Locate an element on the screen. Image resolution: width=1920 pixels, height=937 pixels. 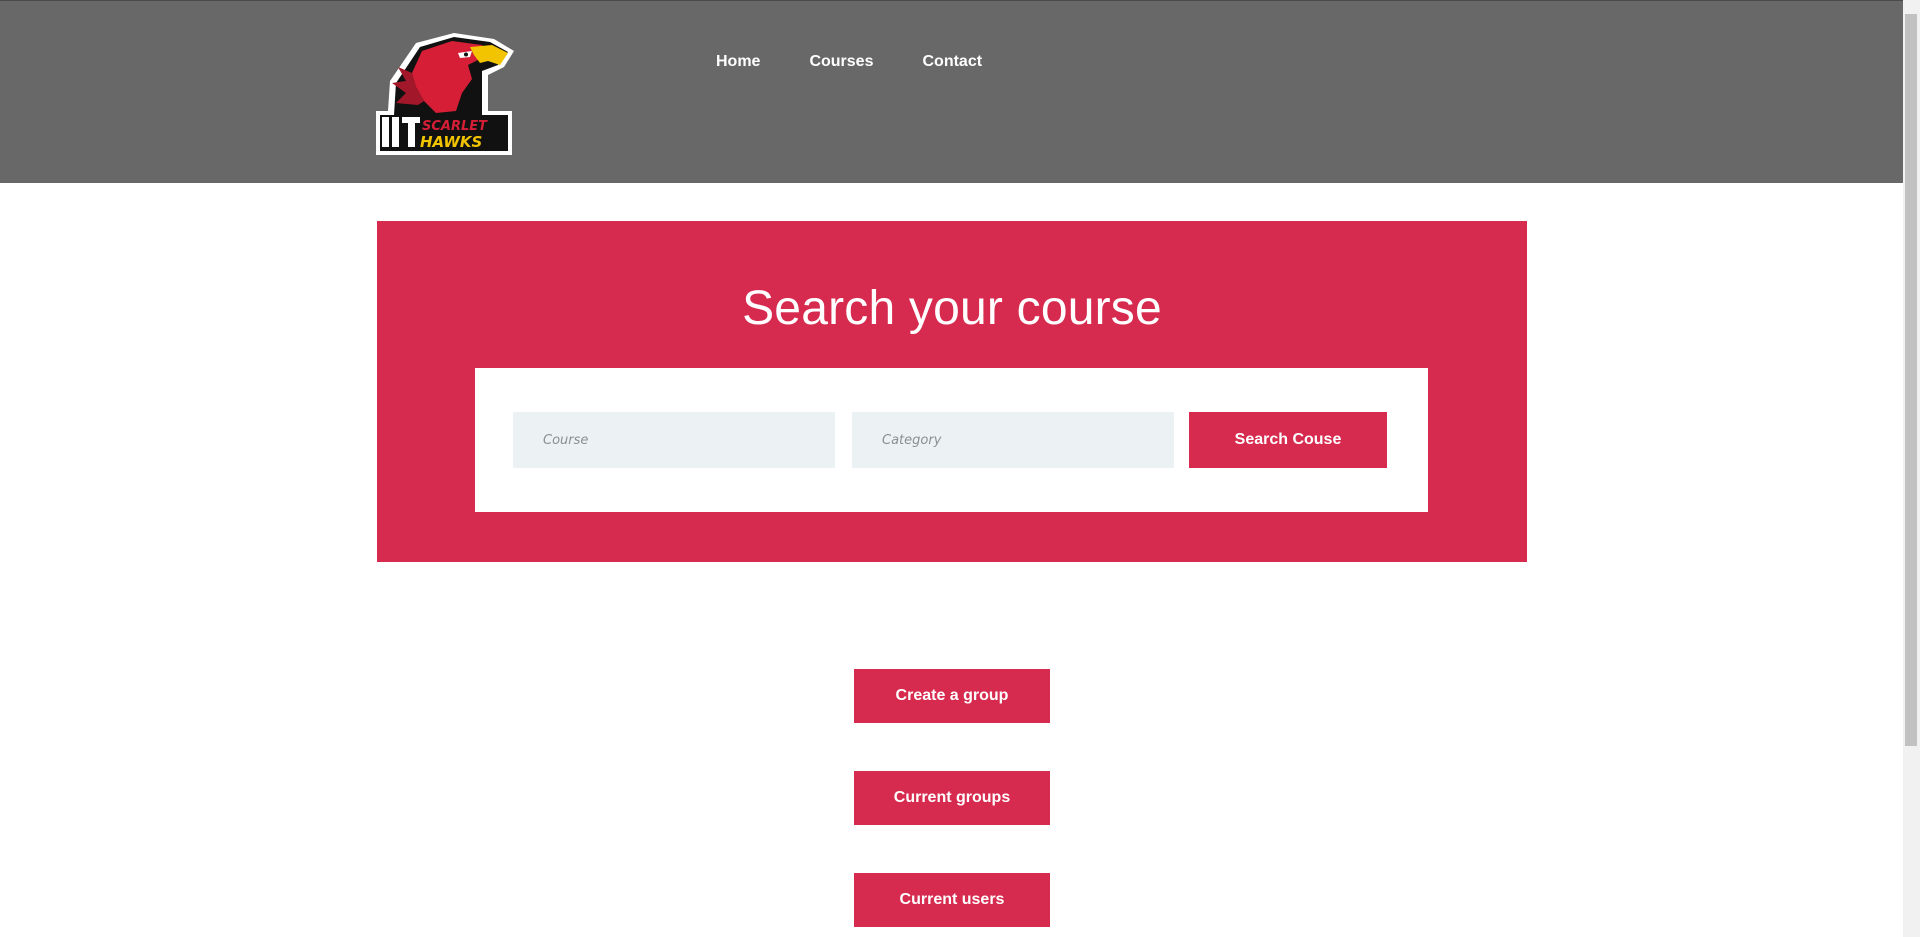
current-groups-button: Current groups is located at coordinates (952, 798).